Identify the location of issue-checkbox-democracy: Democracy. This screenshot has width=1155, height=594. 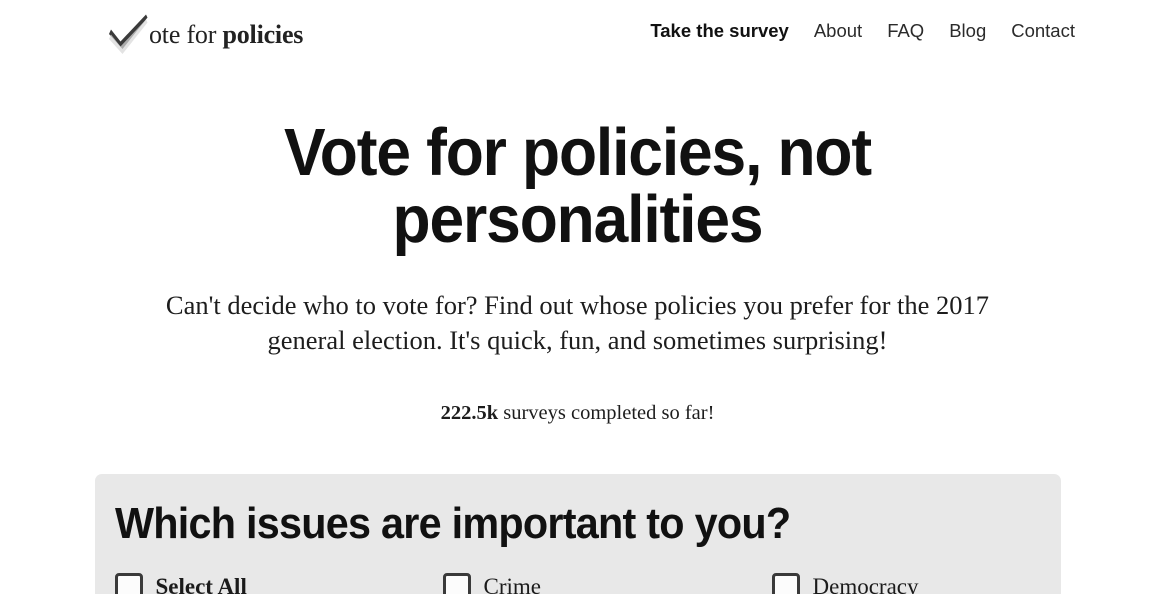
(906, 583).